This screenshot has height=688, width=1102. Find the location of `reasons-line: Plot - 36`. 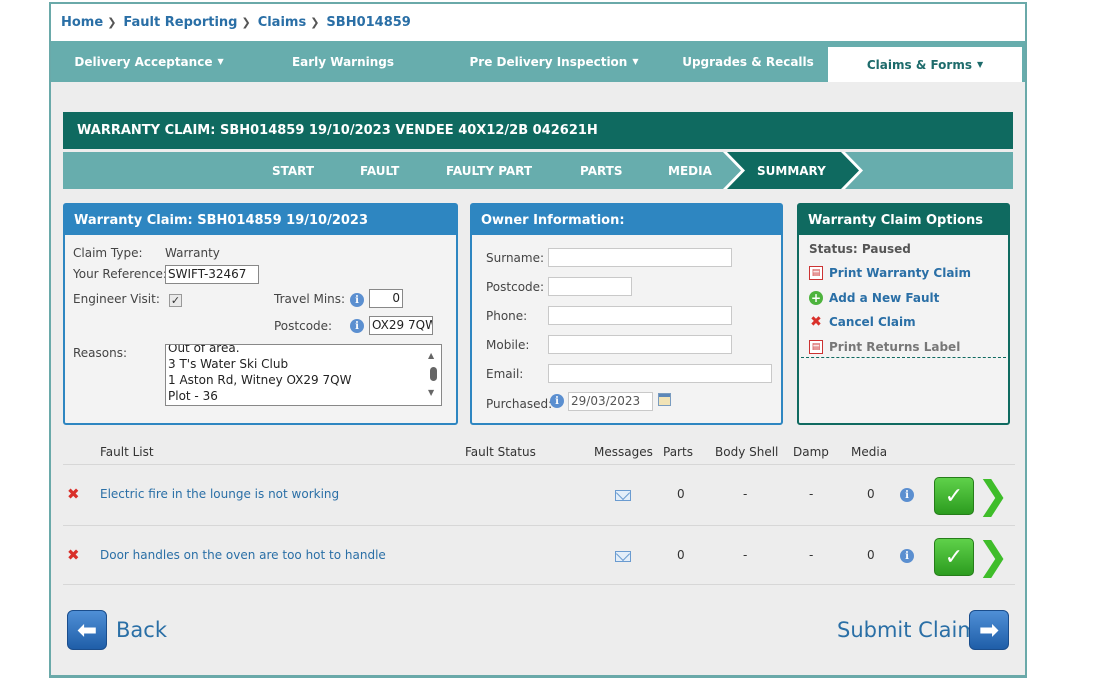

reasons-line: Plot - 36 is located at coordinates (193, 396).